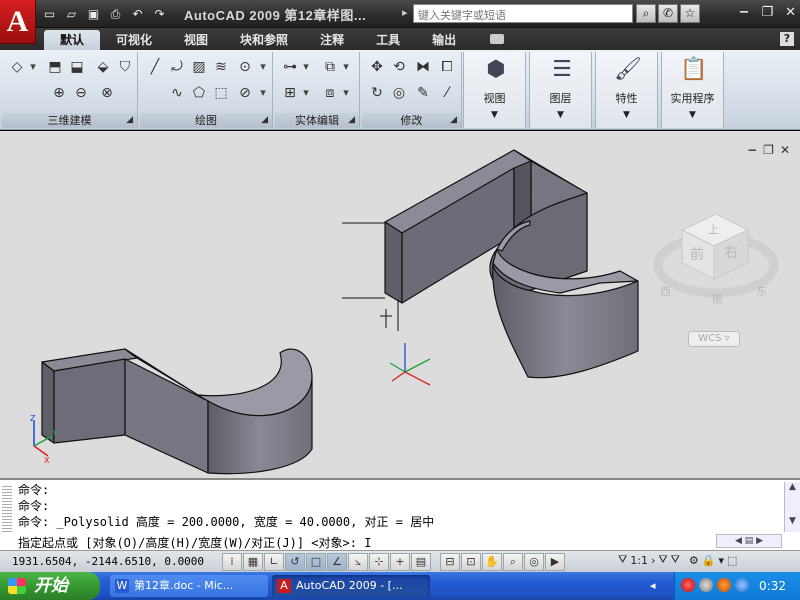  What do you see at coordinates (7, 510) in the screenshot?
I see `command-window-grip` at bounding box center [7, 510].